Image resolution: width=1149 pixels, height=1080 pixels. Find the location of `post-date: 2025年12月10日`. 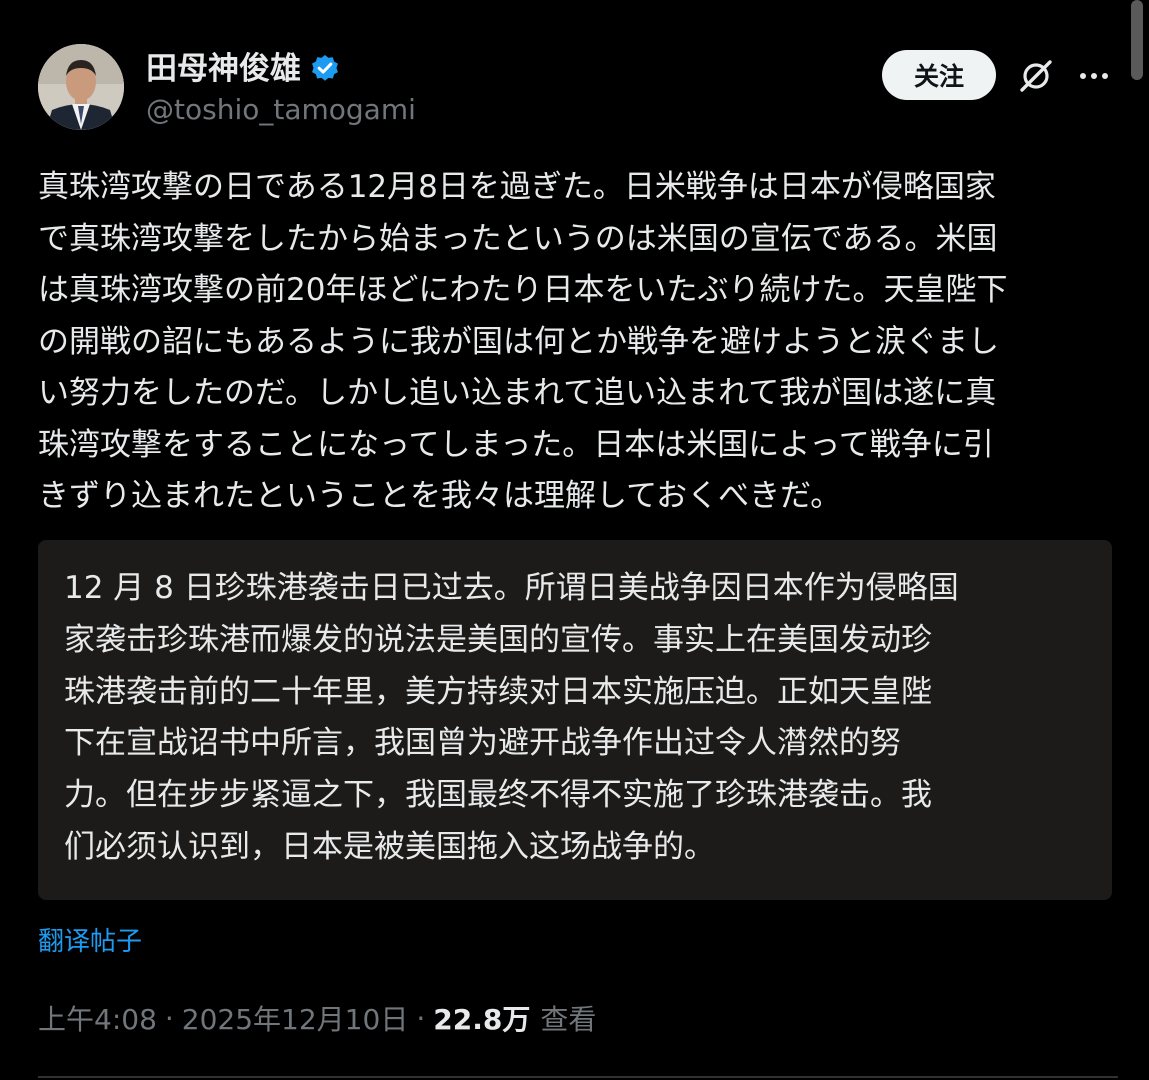

post-date: 2025年12月10日 is located at coordinates (295, 1018).